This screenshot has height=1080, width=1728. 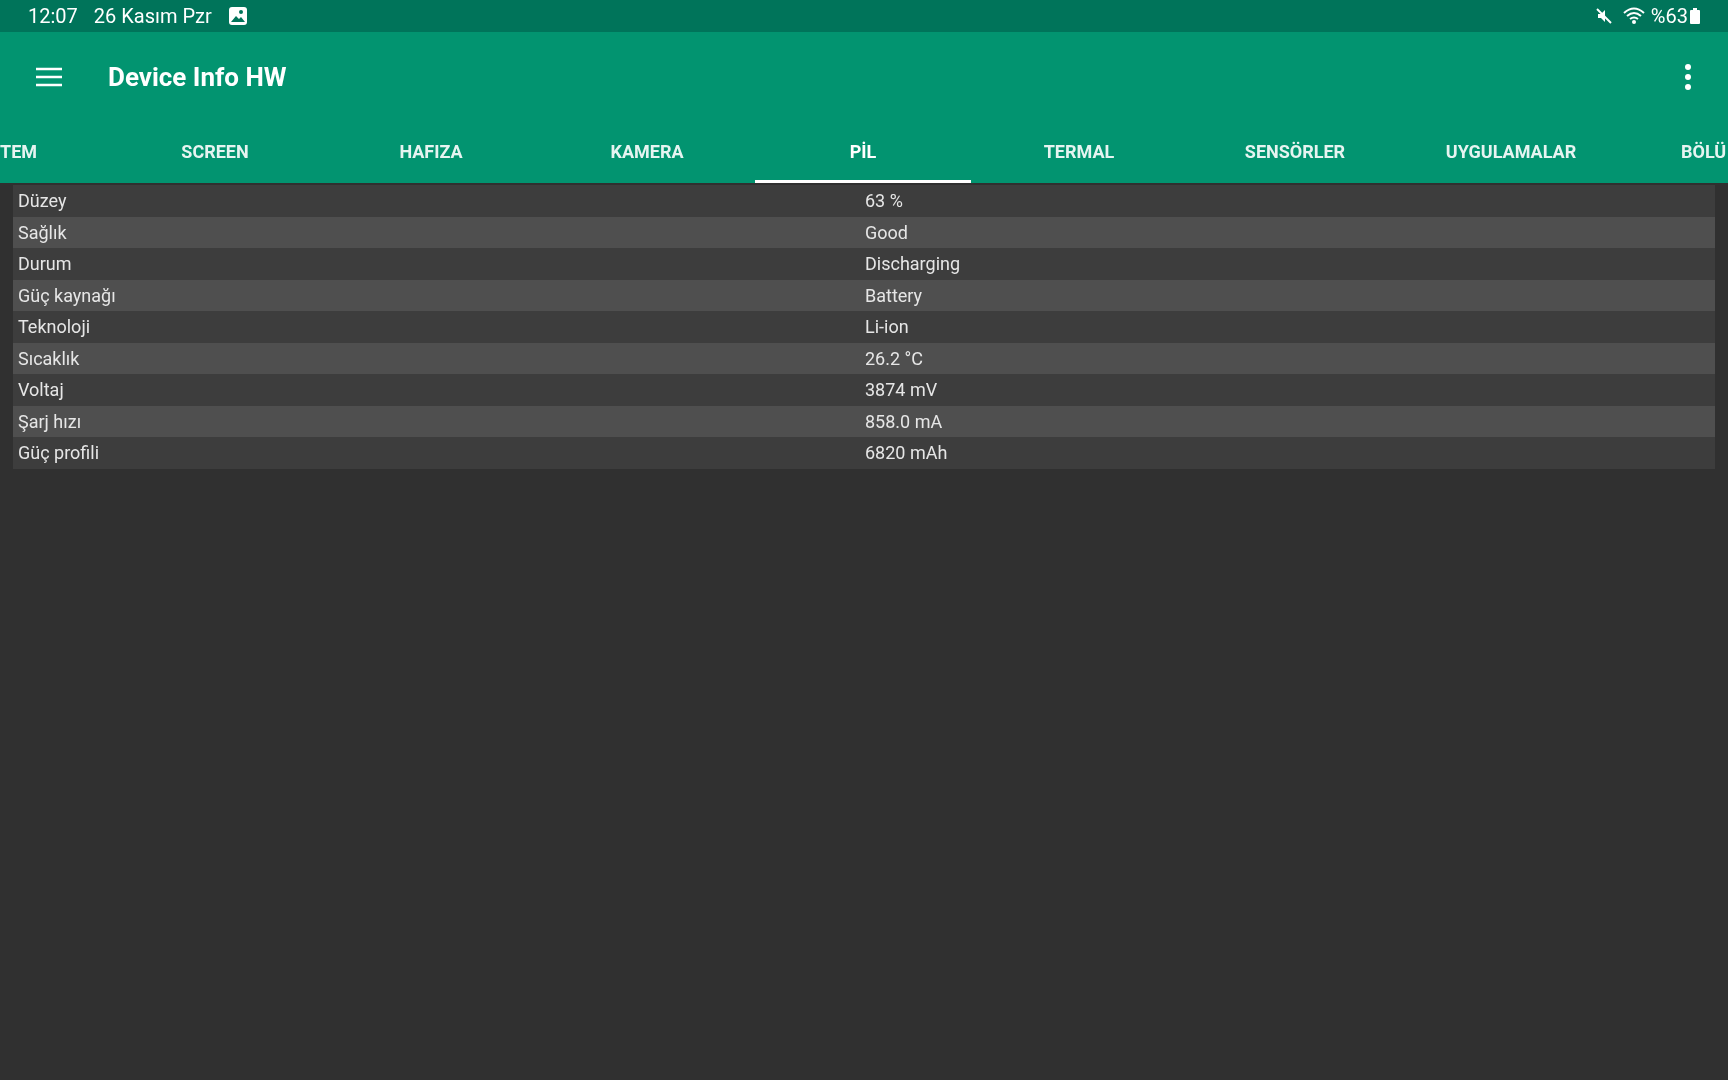 What do you see at coordinates (42, 201) in the screenshot?
I see `property-label: Düzey` at bounding box center [42, 201].